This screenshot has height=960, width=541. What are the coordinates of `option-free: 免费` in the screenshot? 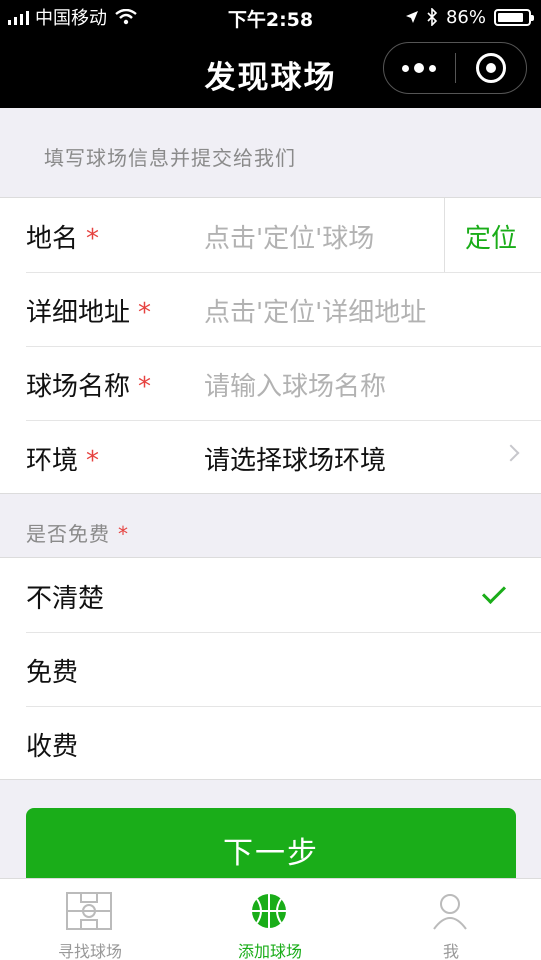 It's located at (270, 669).